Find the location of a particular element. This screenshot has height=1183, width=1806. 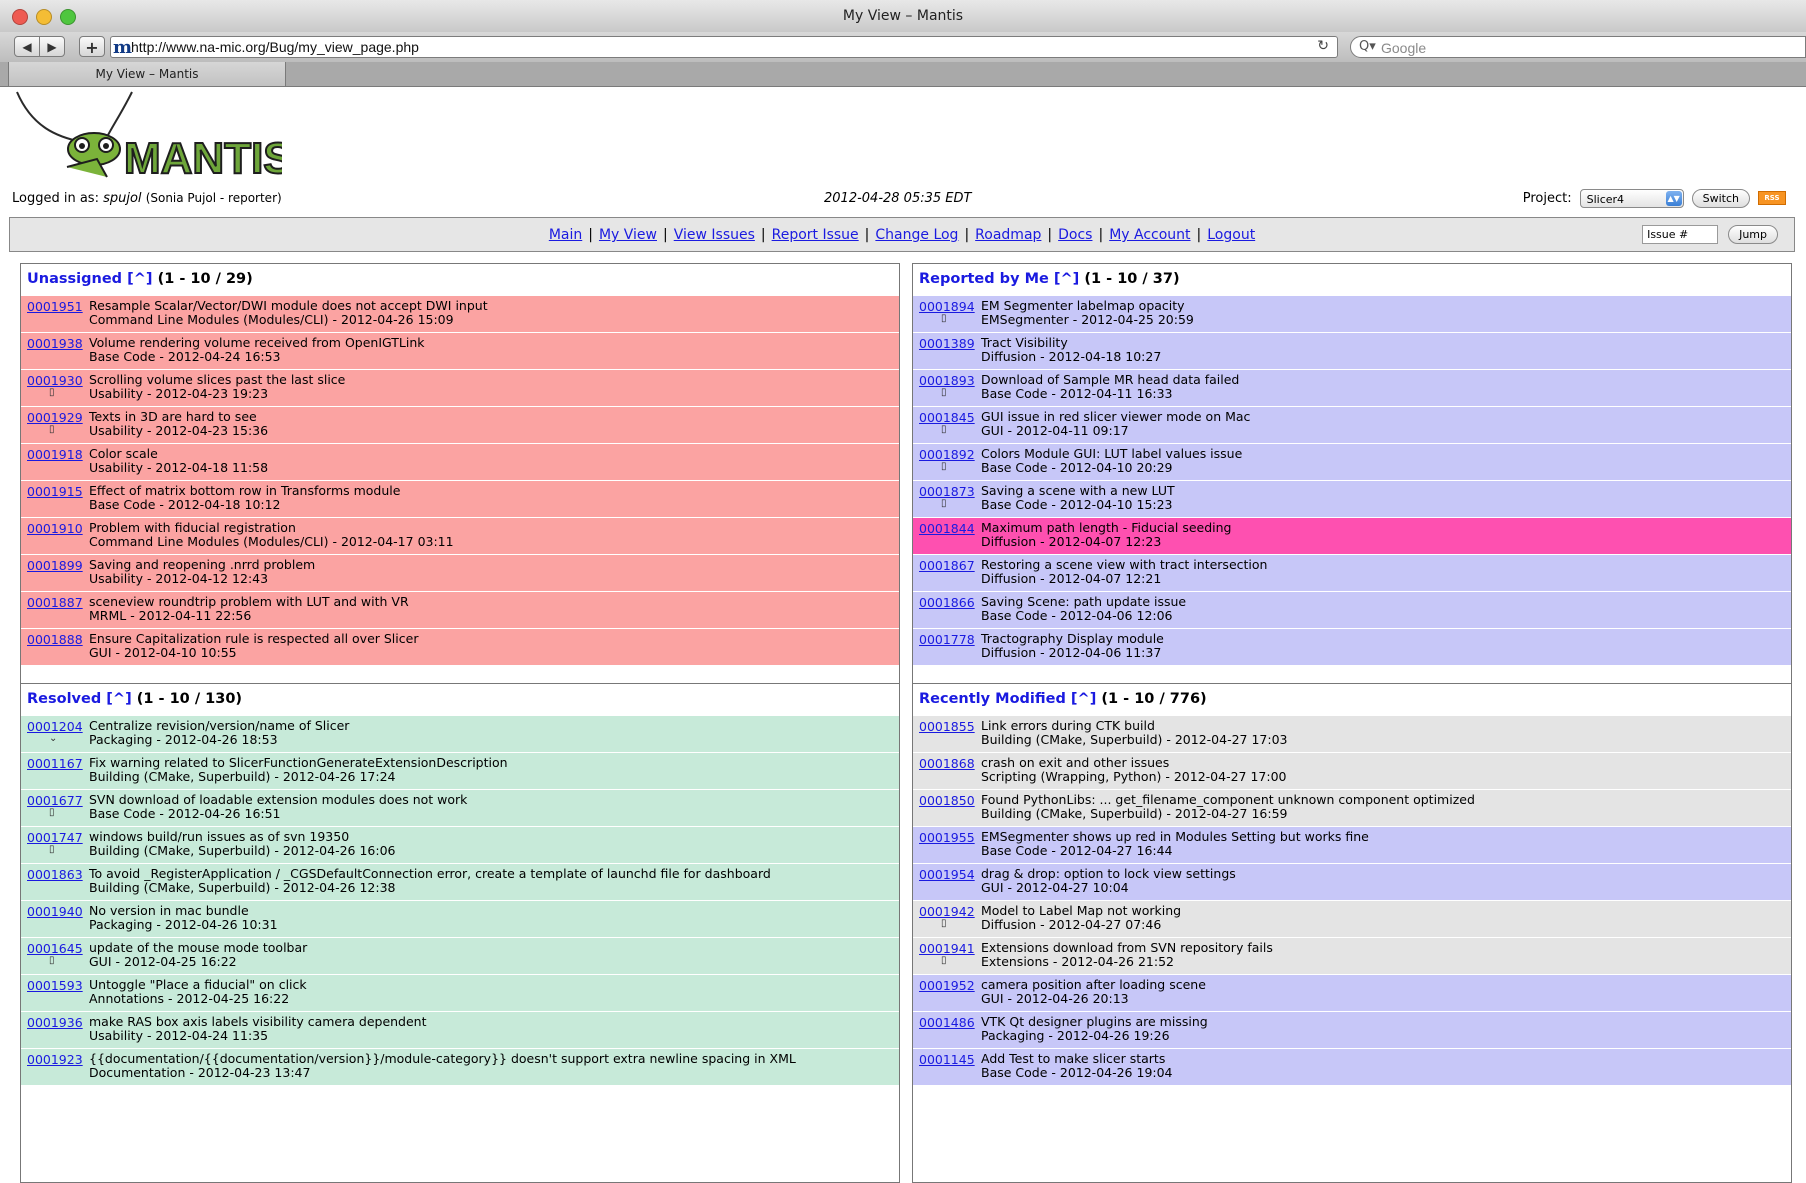

issue-id-link: 0001850 is located at coordinates (947, 800).